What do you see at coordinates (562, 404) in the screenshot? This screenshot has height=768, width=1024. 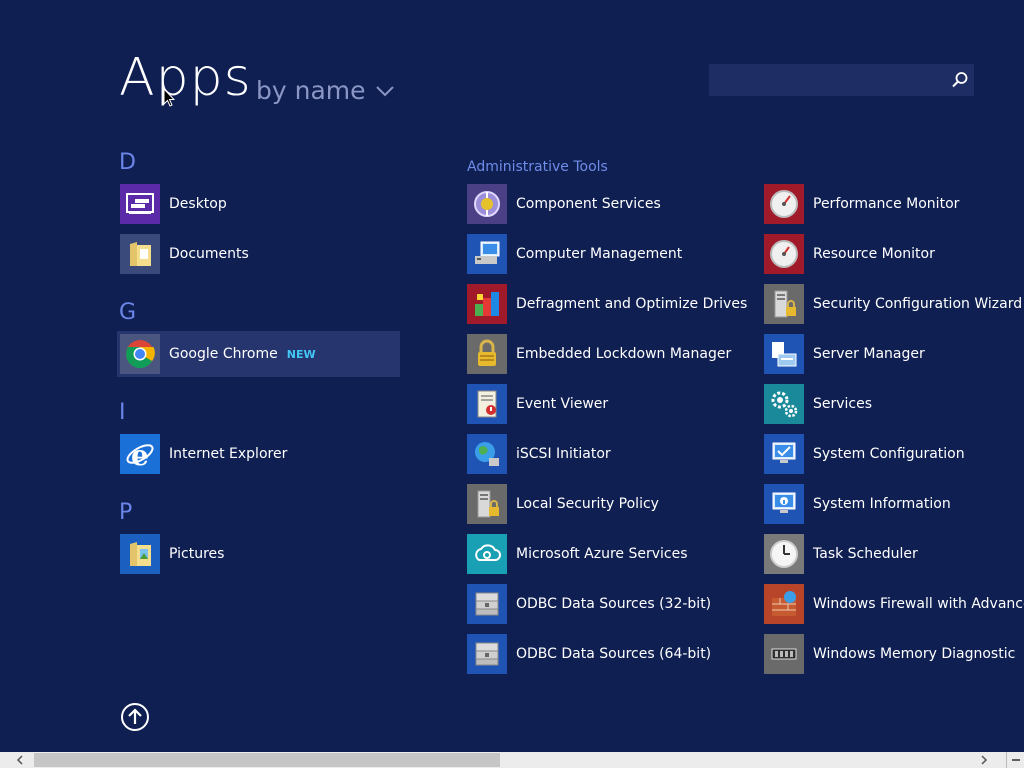 I see `app-label: Event Viewer` at bounding box center [562, 404].